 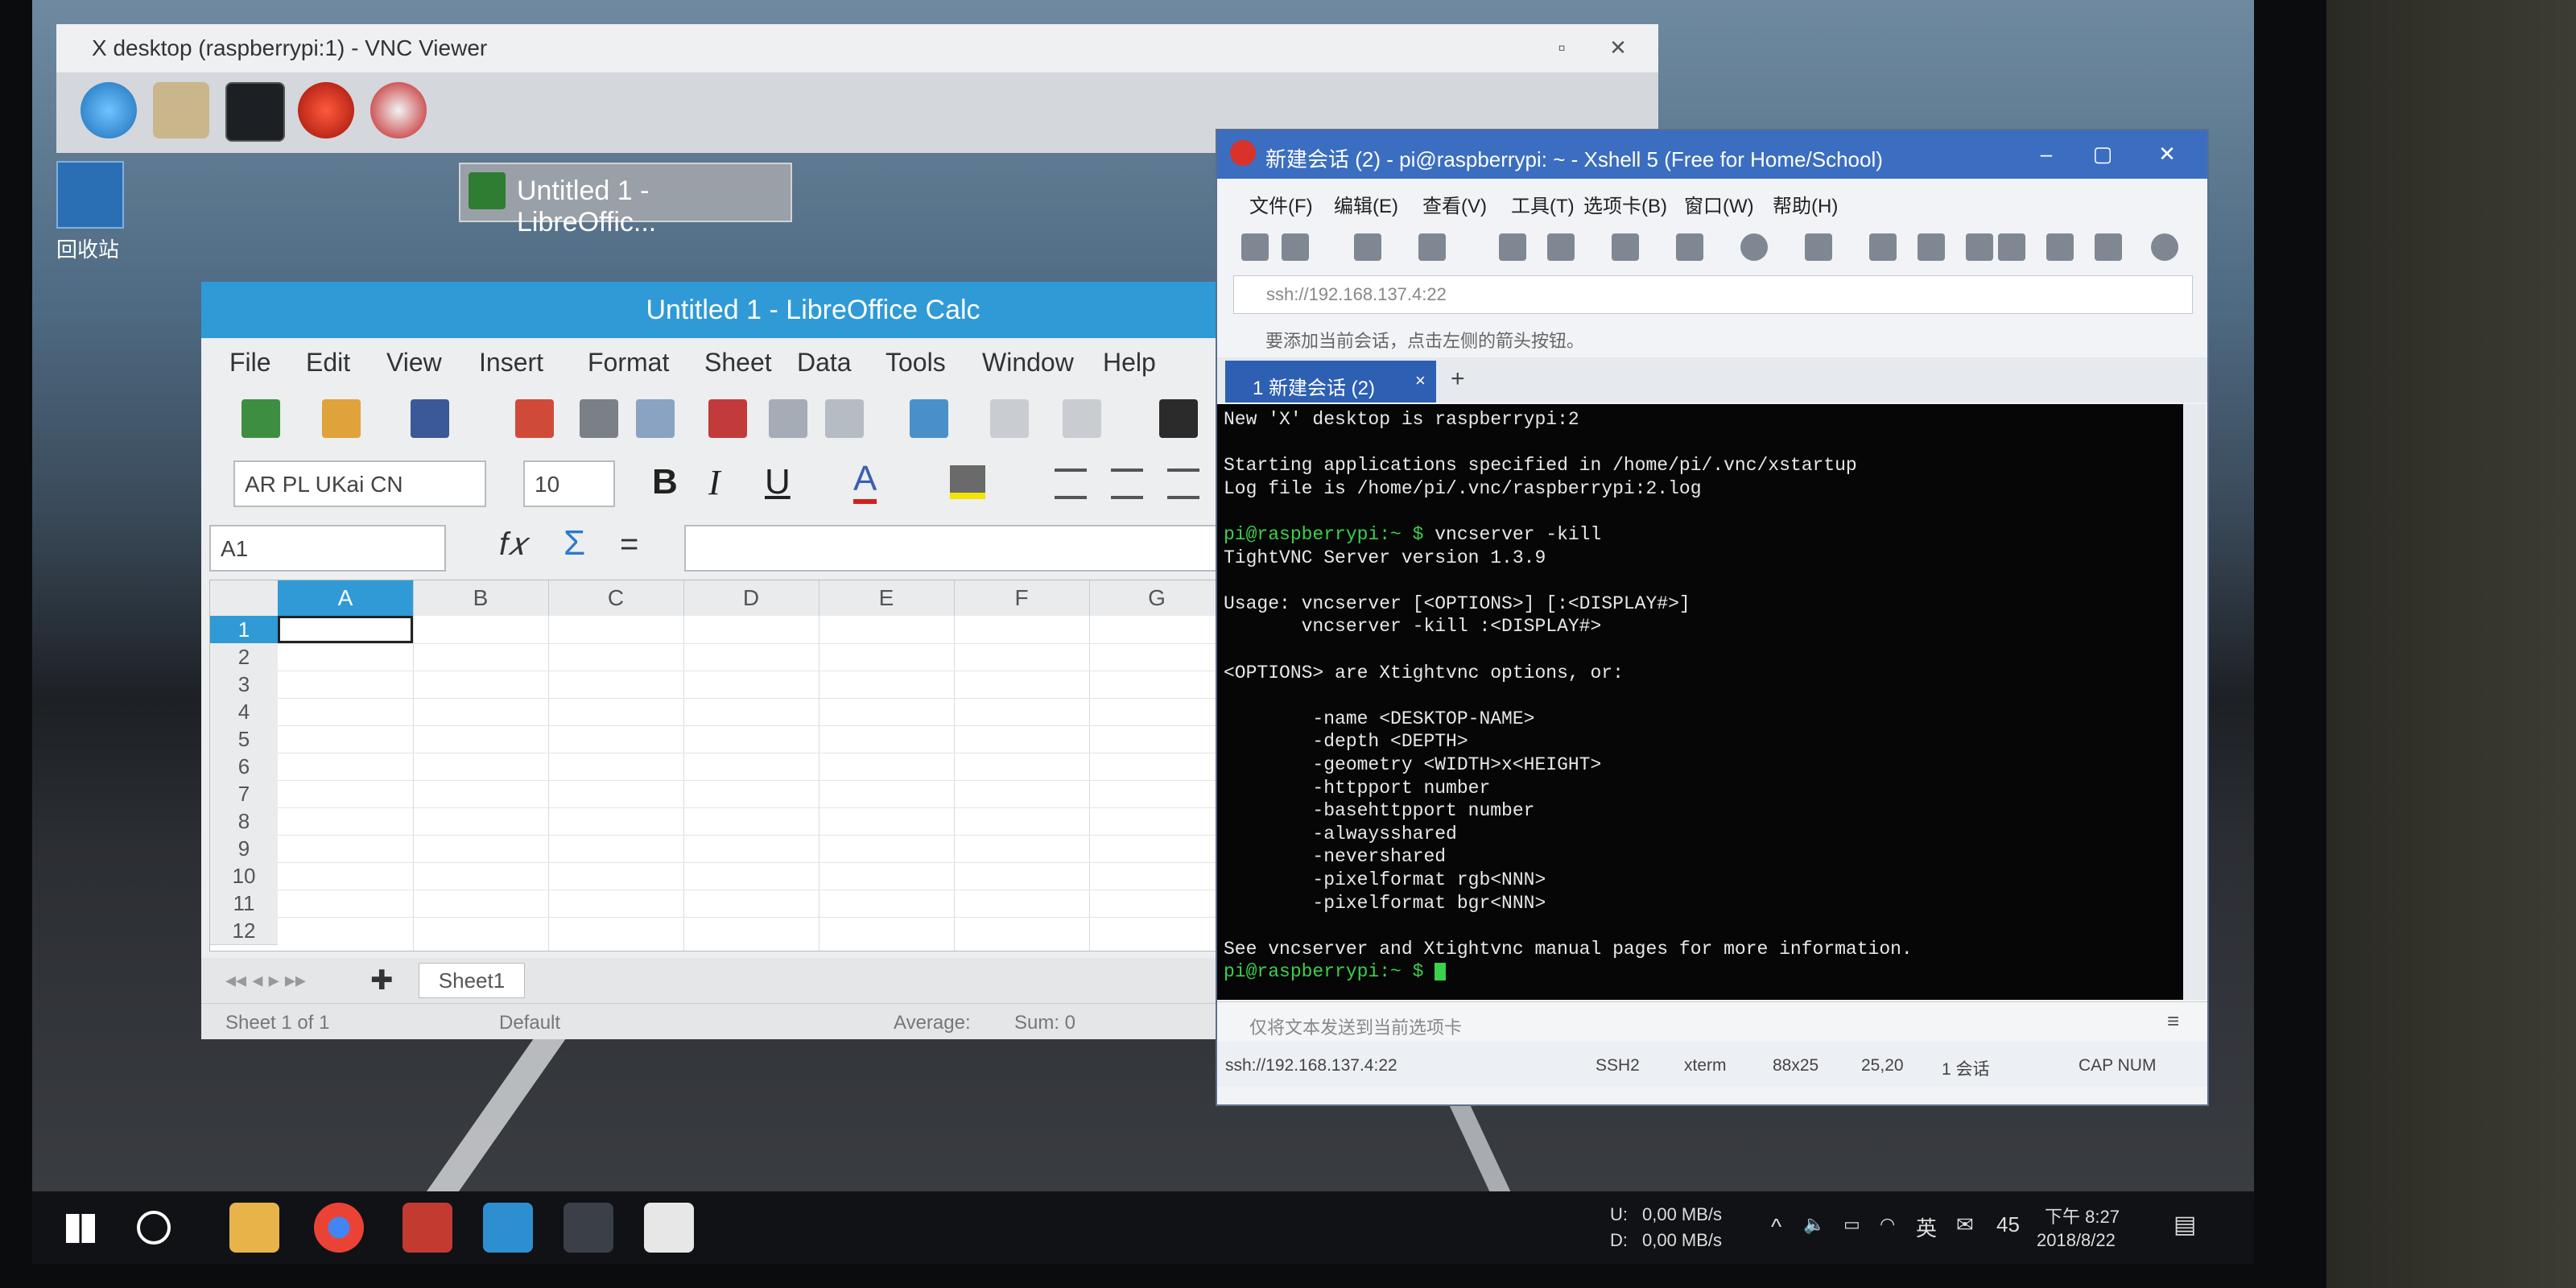 What do you see at coordinates (261, 418) in the screenshot?
I see `new-spreadsheet-icon` at bounding box center [261, 418].